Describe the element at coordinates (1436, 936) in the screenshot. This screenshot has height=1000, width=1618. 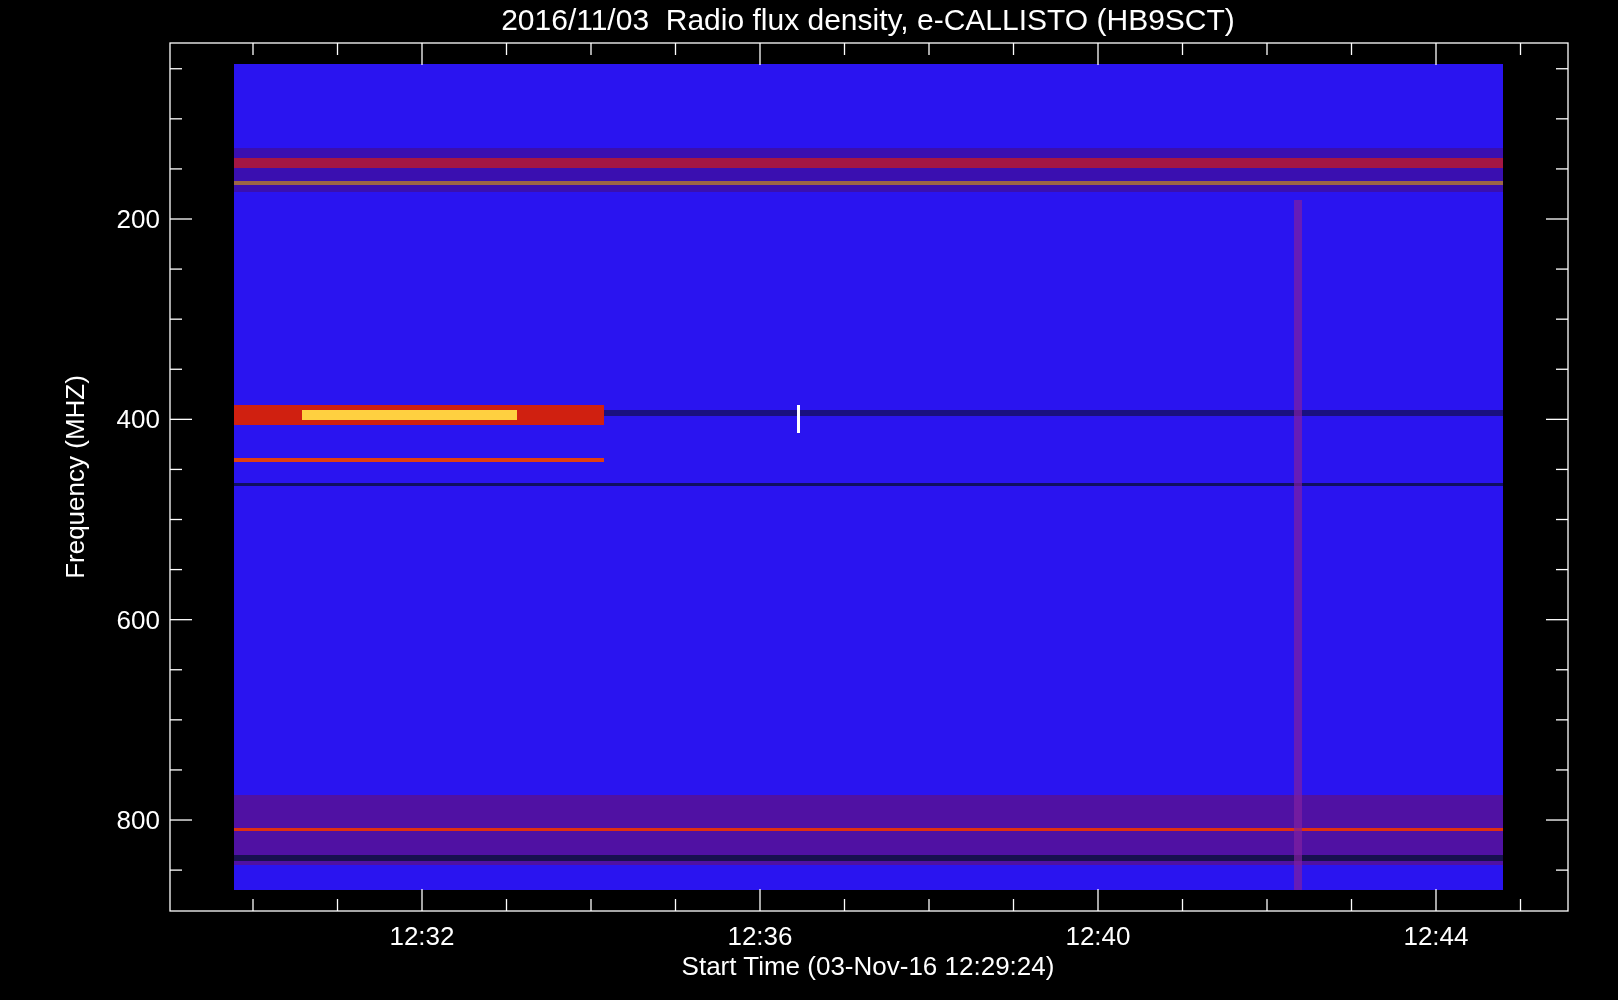
I see `tick-label: 12:44` at that location.